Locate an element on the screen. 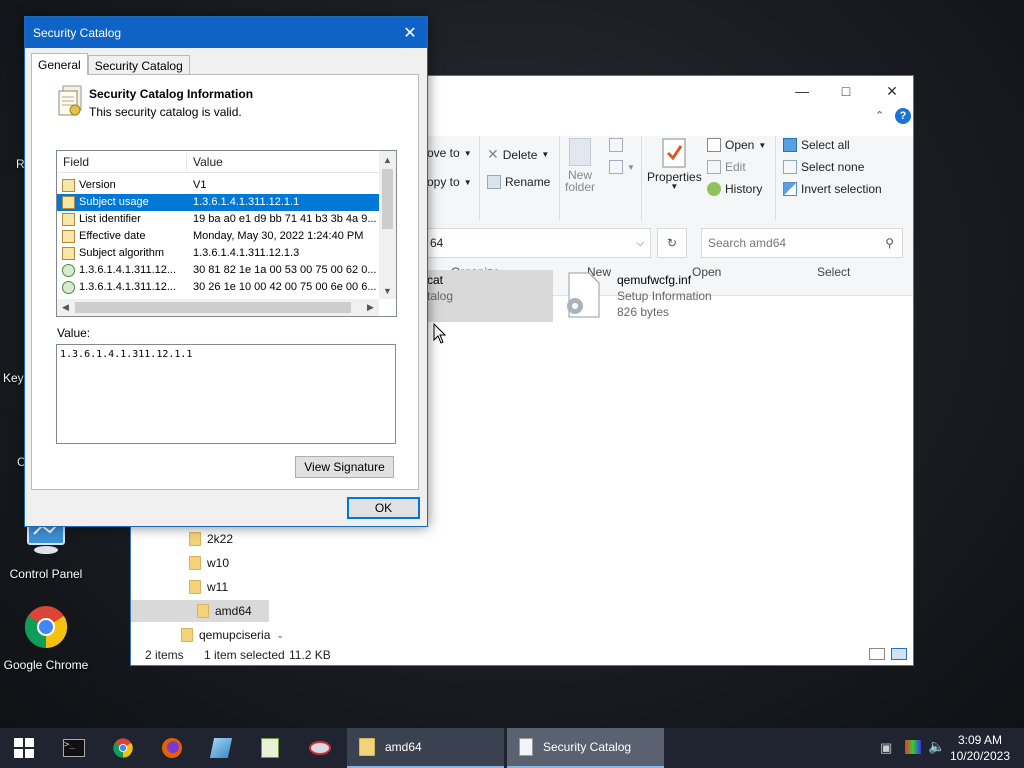 This screenshot has width=1024, height=768. nav-item-w11: w11 is located at coordinates (208, 587).